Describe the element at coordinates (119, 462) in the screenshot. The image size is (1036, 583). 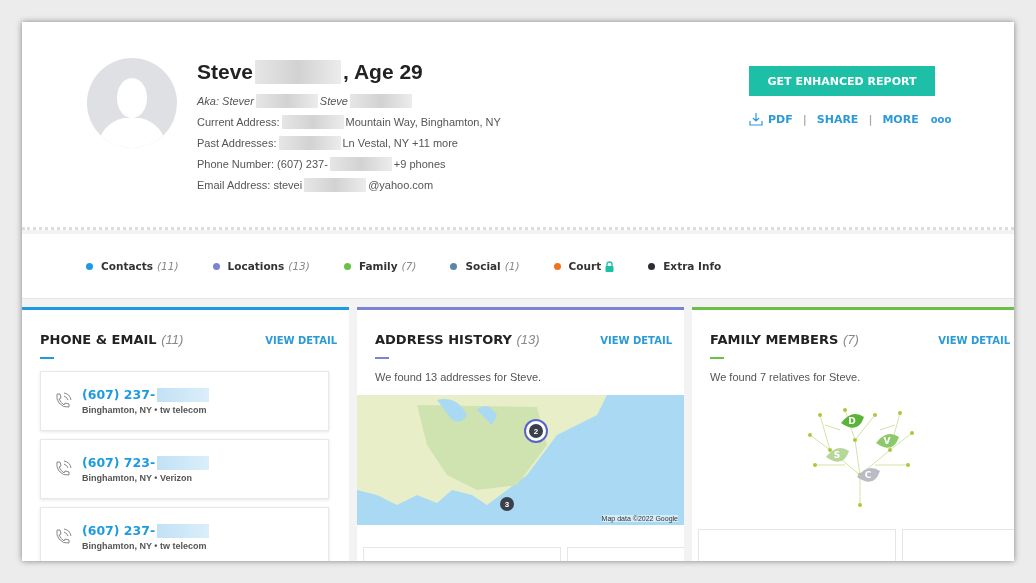
I see `phone-number: (607) 723-` at that location.